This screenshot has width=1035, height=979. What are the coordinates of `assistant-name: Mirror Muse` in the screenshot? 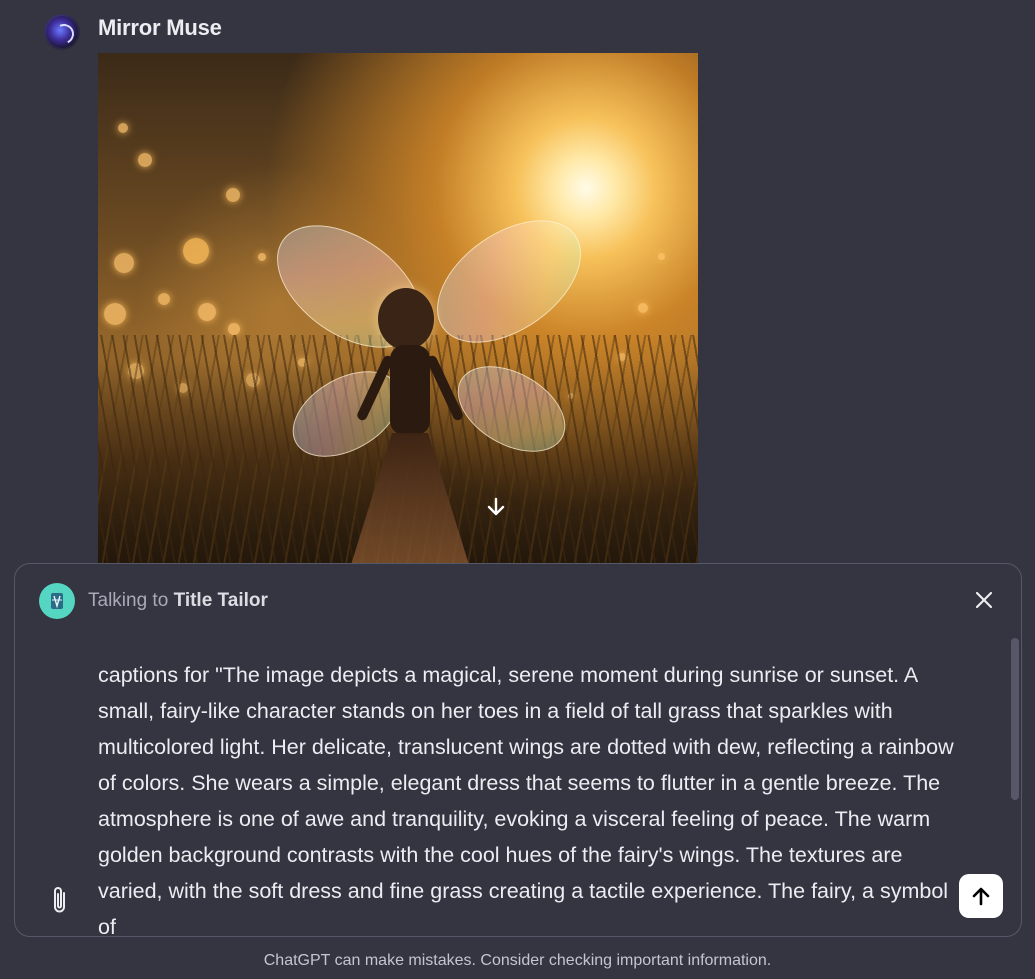 It's located at (160, 27).